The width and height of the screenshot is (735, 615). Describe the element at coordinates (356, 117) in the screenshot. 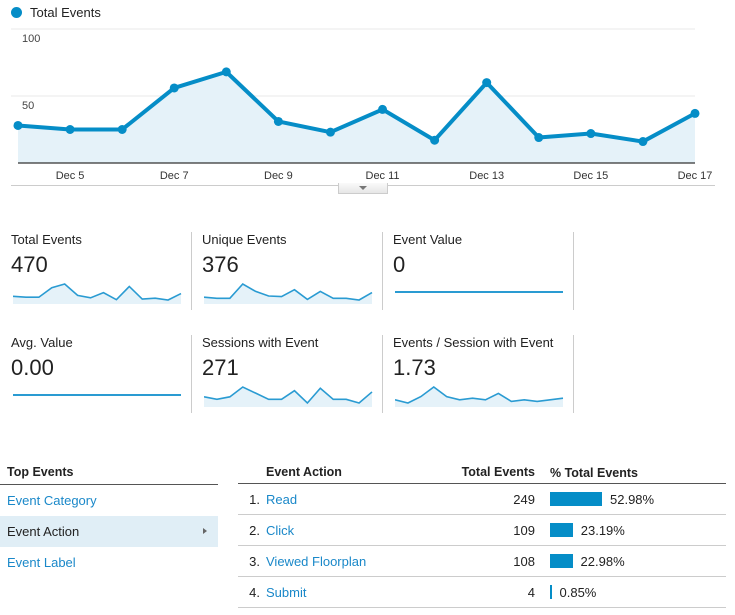

I see `area-fill` at that location.